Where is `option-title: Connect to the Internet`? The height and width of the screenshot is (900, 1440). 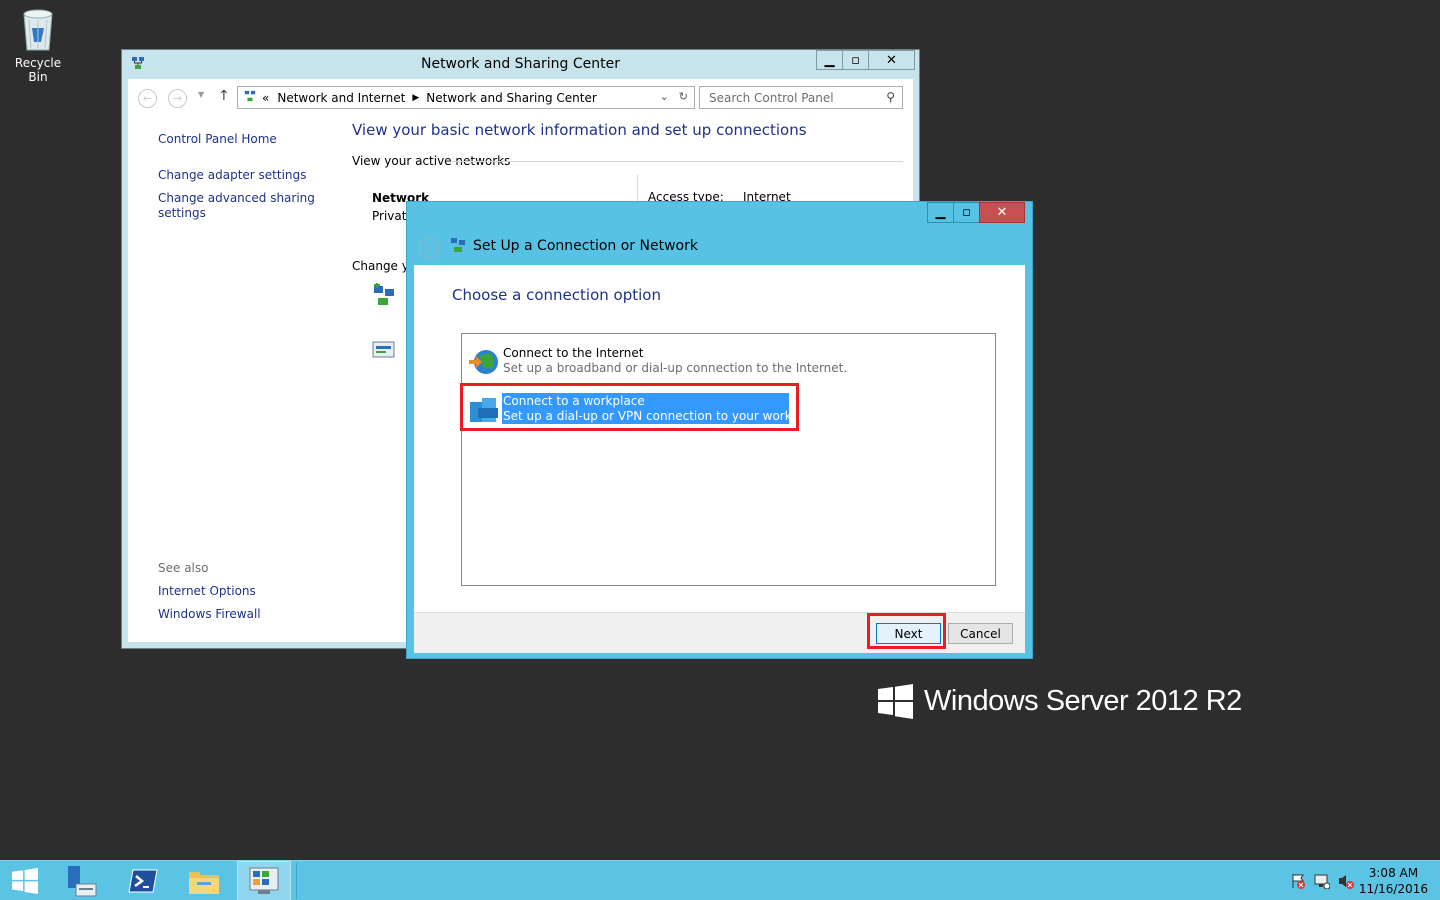 option-title: Connect to the Internet is located at coordinates (573, 353).